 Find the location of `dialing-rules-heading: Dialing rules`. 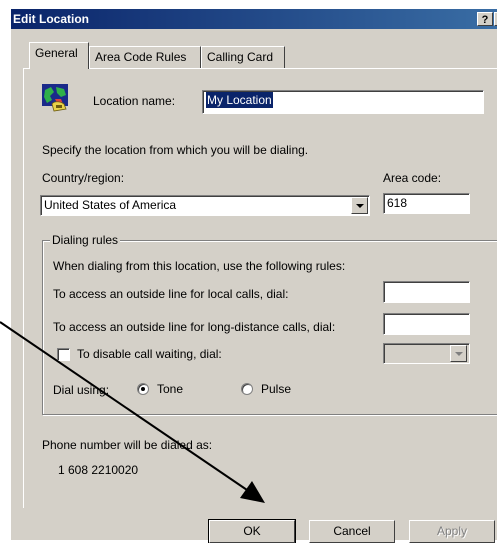

dialing-rules-heading: Dialing rules is located at coordinates (85, 240).